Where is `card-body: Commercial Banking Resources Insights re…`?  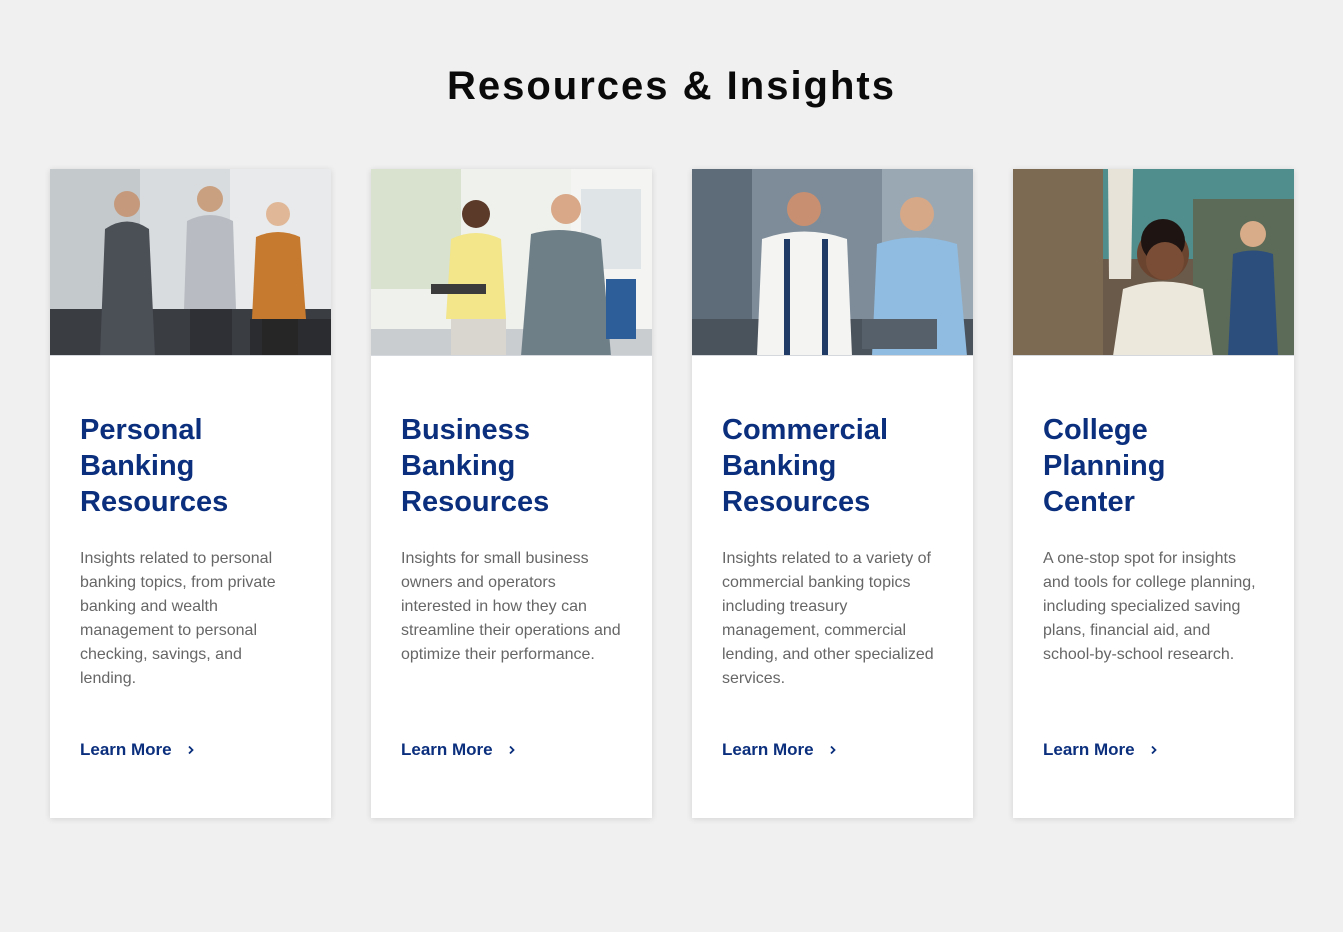 card-body: Commercial Banking Resources Insights re… is located at coordinates (832, 523).